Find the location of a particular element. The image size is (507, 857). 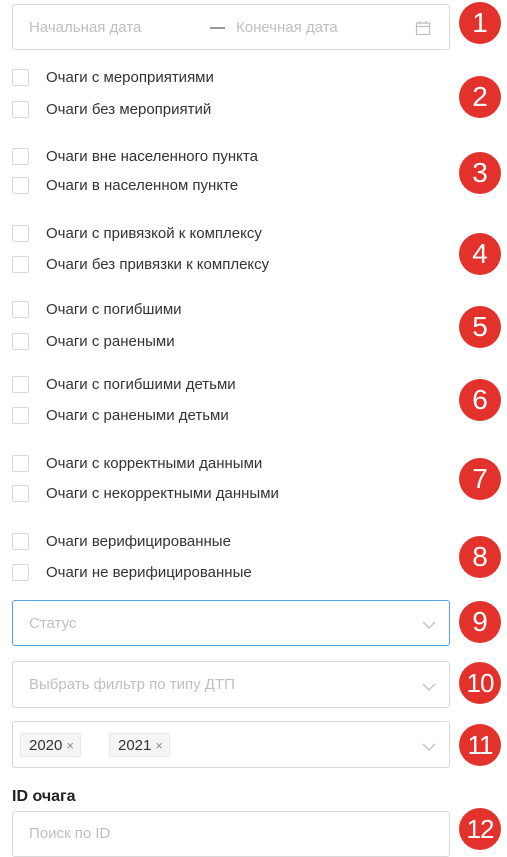

checkbox-label: Очаги с мероприятиями is located at coordinates (130, 77).